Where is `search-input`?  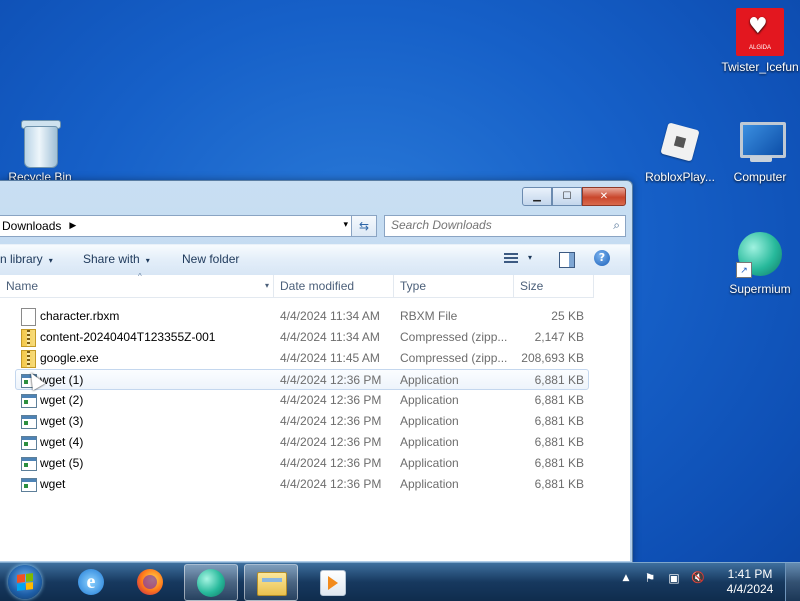
search-input is located at coordinates (493, 225).